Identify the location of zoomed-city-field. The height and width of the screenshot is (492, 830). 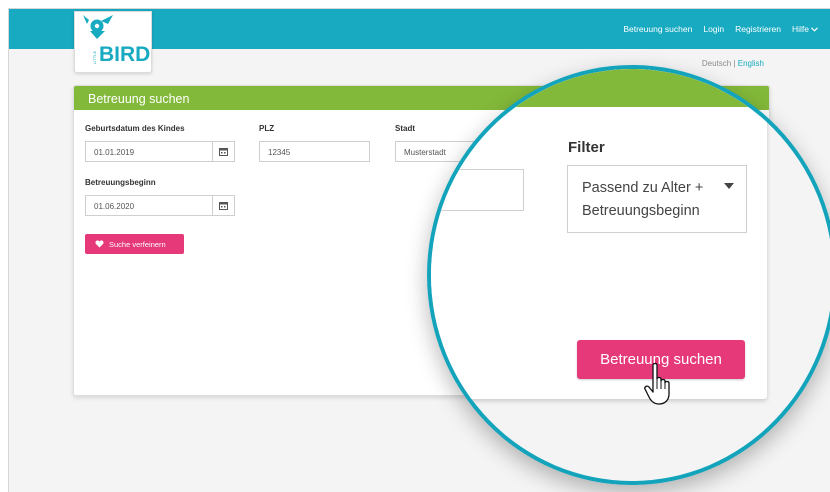
(477, 190).